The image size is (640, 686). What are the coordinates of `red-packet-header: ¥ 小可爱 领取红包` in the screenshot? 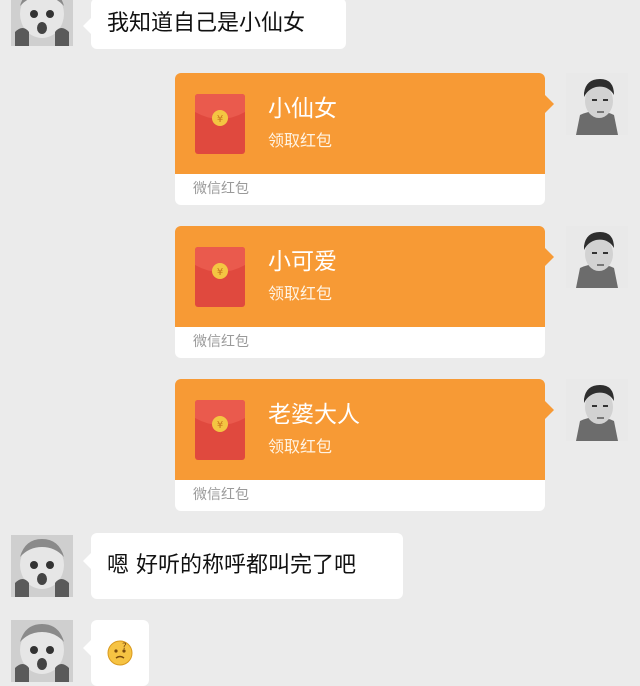 It's located at (364, 276).